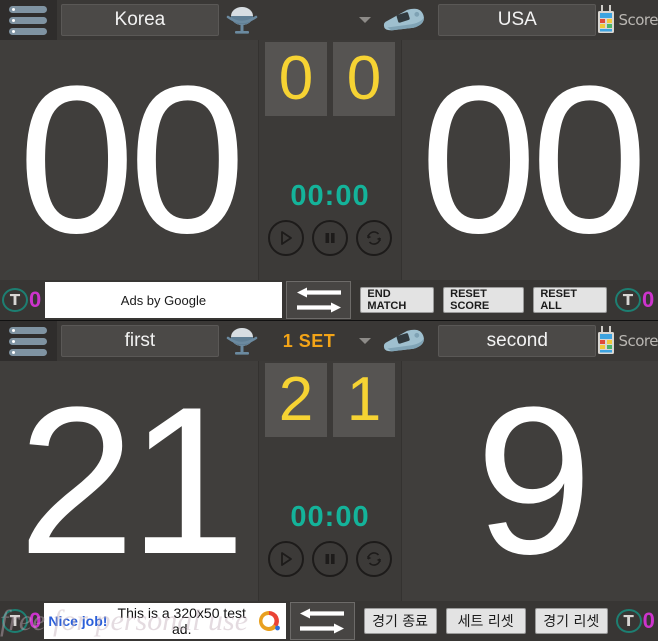 This screenshot has height=641, width=658. I want to click on set-count-right-value: 1, so click(364, 399).